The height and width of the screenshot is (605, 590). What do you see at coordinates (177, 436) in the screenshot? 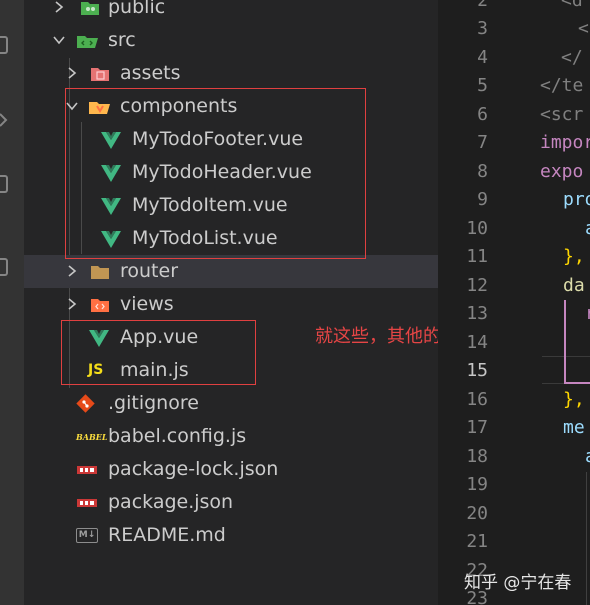
I see `tree-item-label: babel.config.js` at bounding box center [177, 436].